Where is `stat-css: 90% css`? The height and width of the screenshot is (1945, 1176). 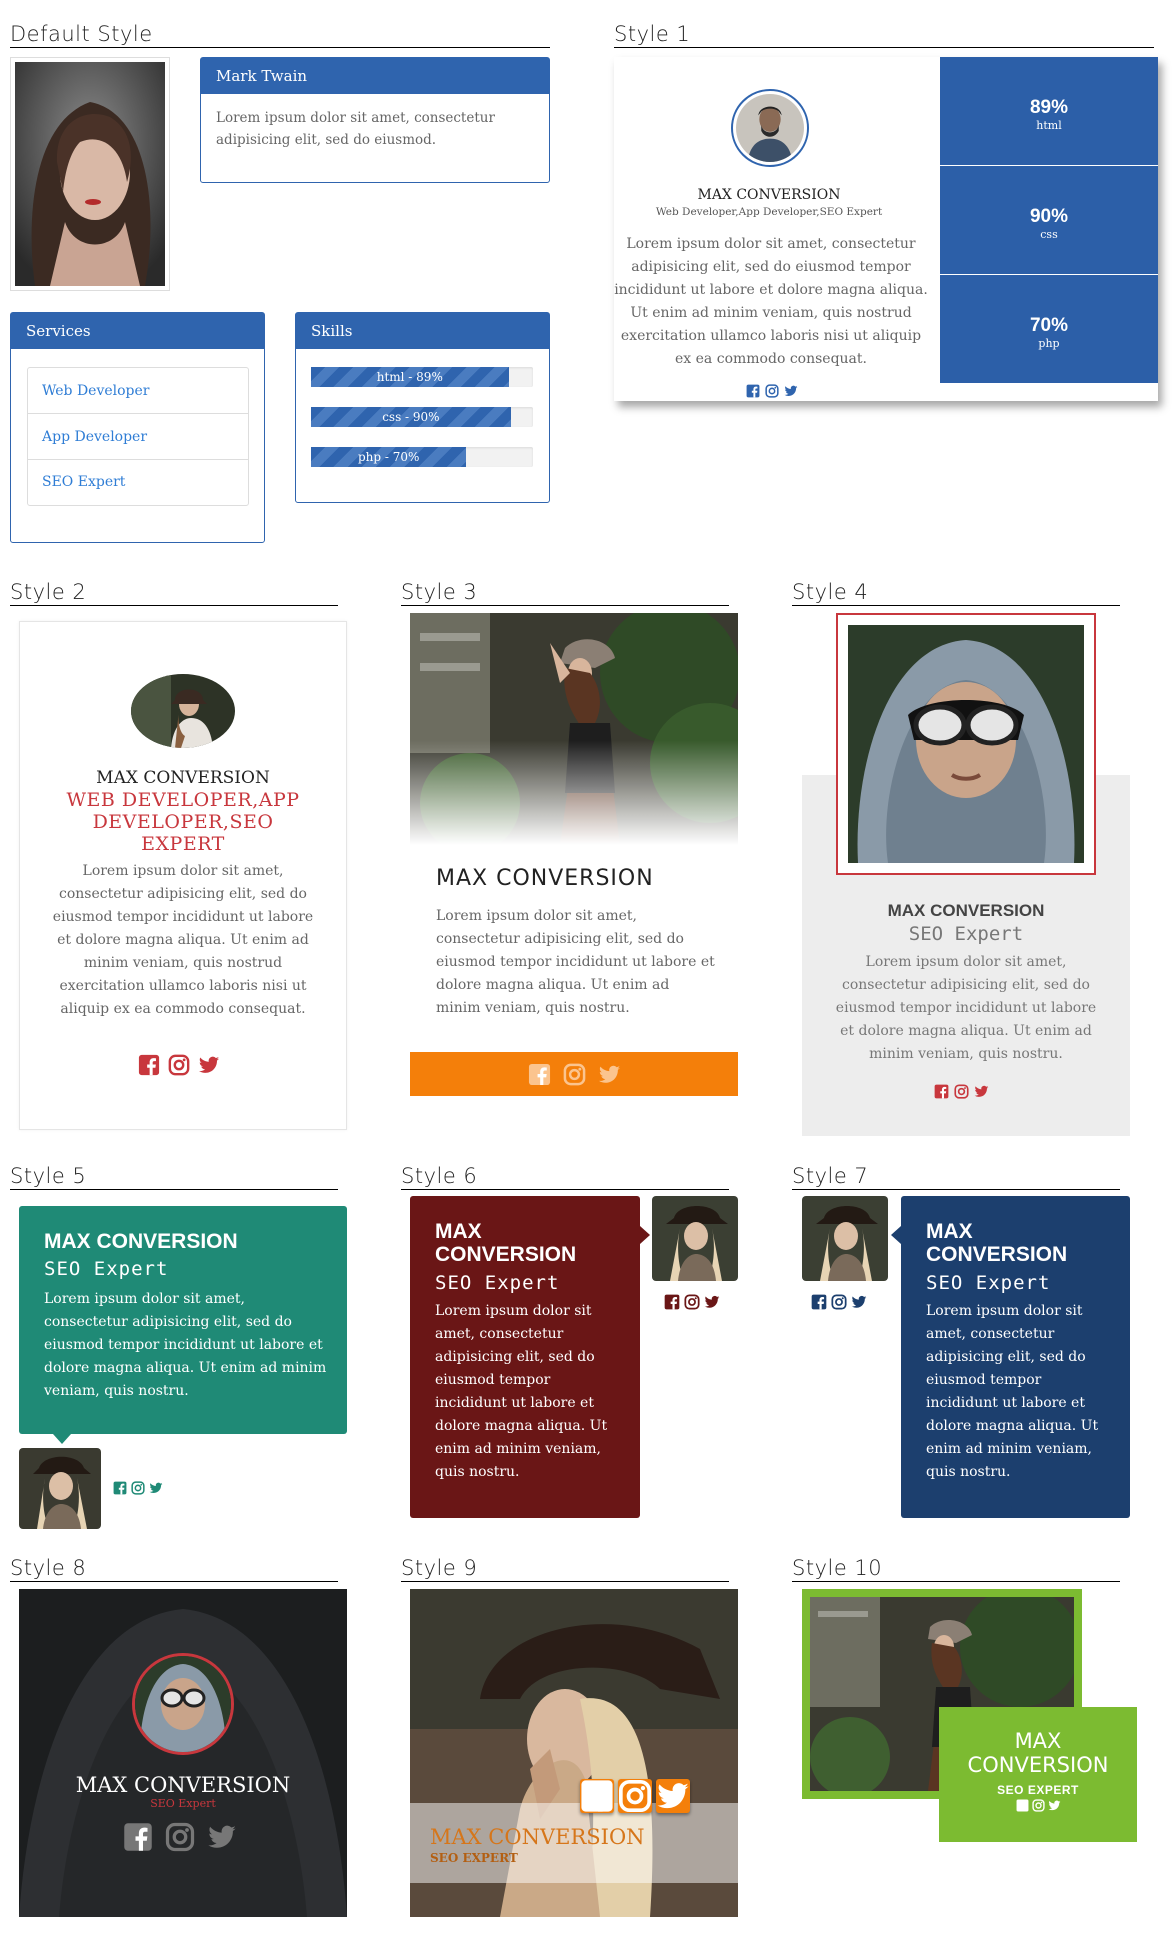 stat-css: 90% css is located at coordinates (1049, 220).